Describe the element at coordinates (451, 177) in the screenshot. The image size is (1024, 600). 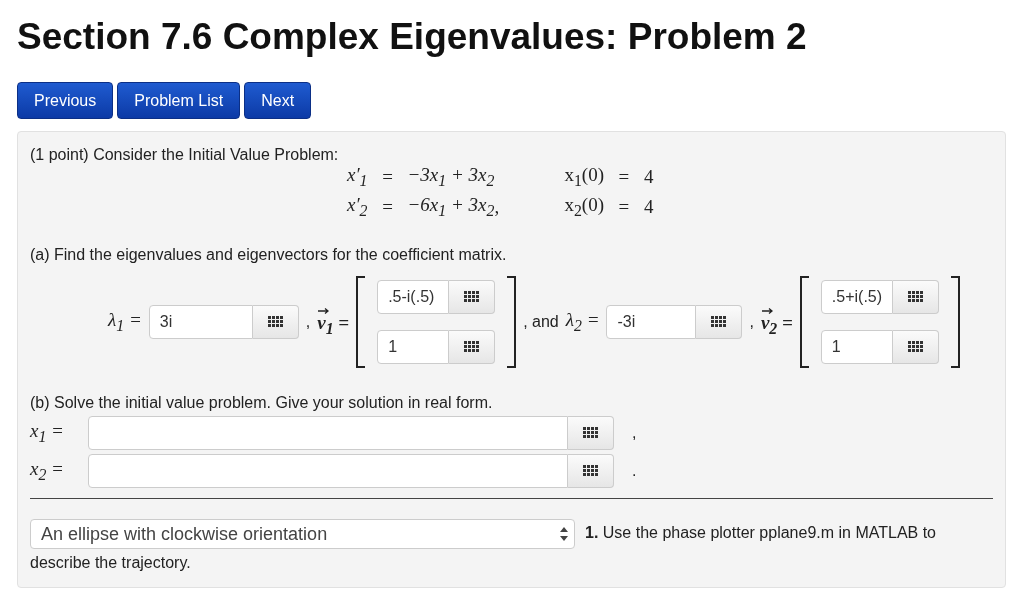
I see `equation-rhs: −3x$_{1}$ + 3x$_{2}$` at that location.